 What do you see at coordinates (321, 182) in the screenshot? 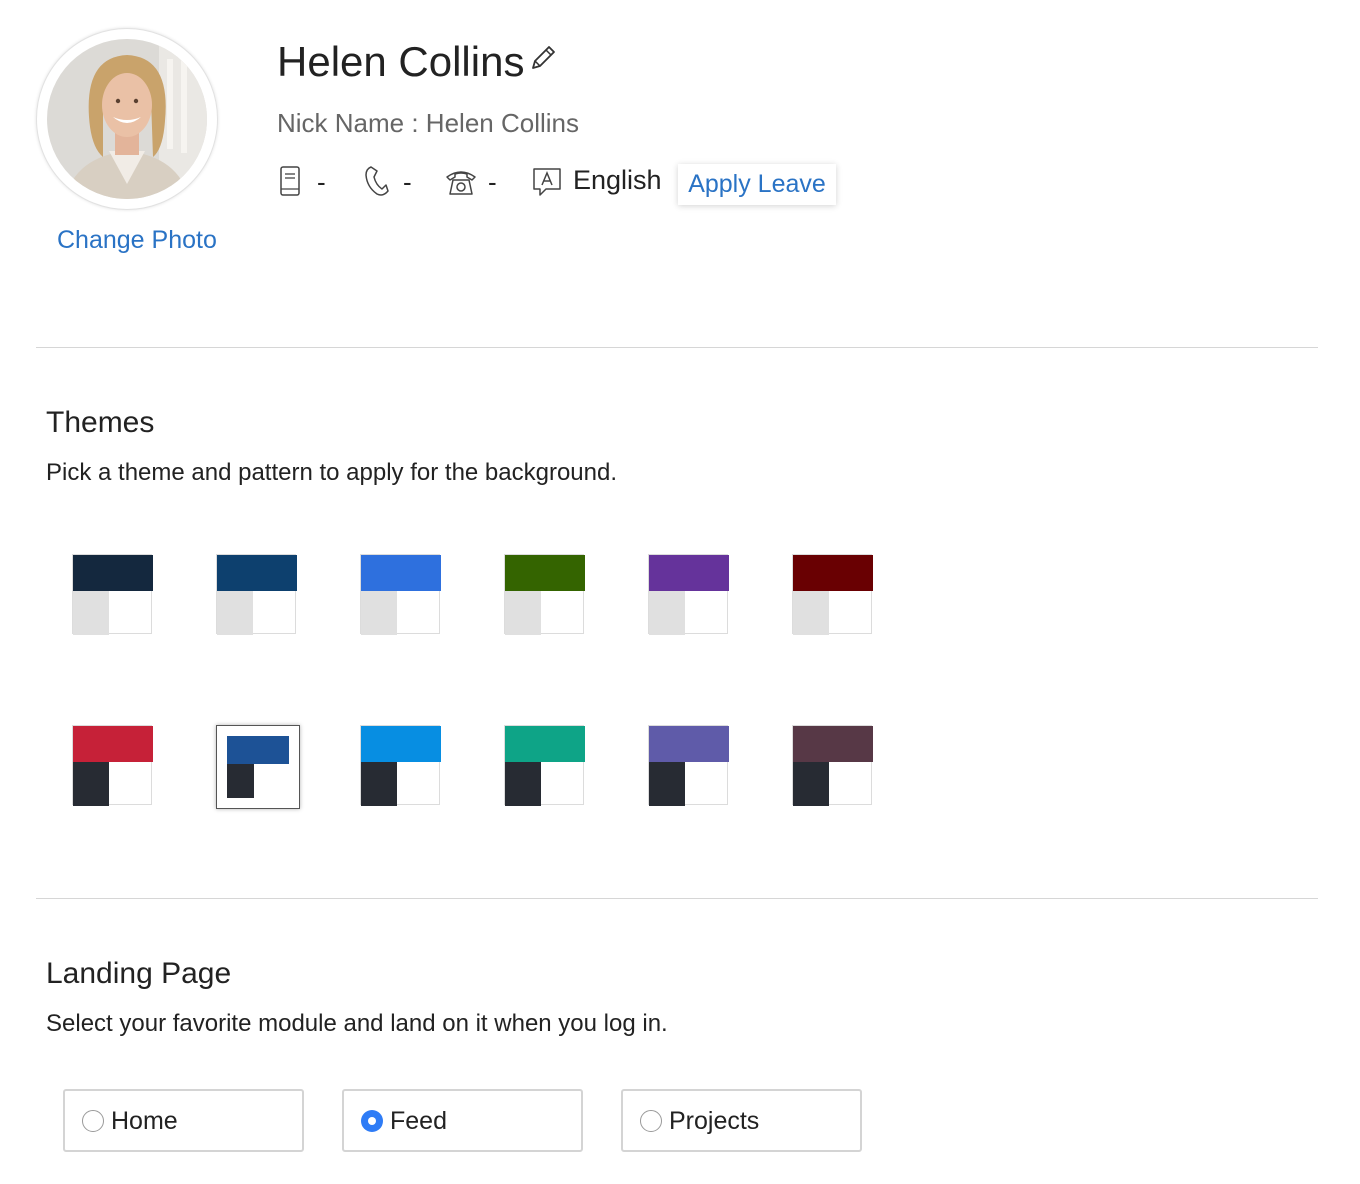
I see `mobile-value: -` at bounding box center [321, 182].